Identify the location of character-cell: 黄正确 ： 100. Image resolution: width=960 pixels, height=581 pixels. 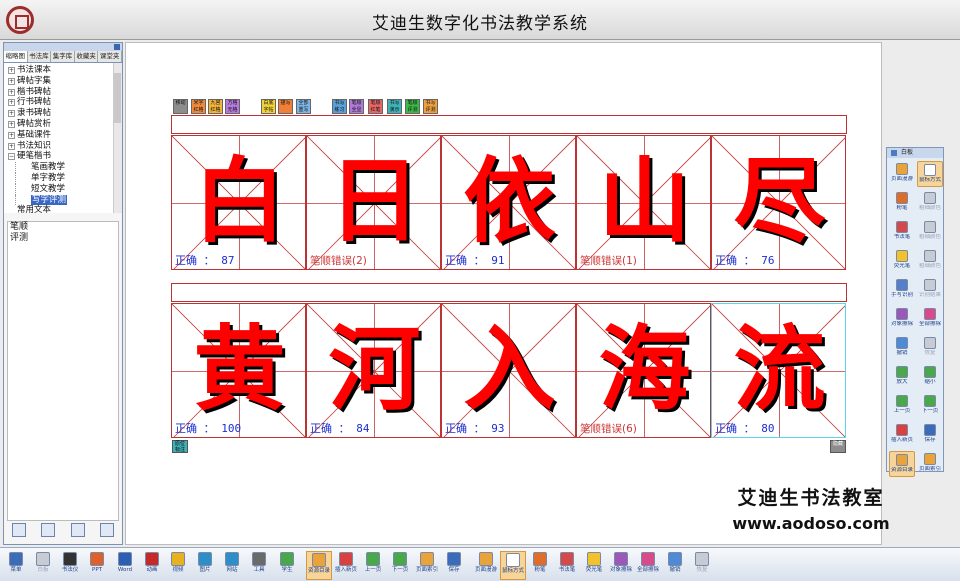
(238, 370).